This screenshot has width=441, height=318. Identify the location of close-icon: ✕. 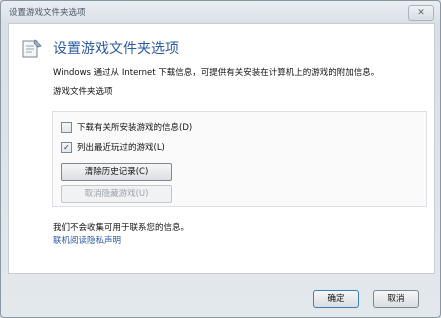
(421, 13).